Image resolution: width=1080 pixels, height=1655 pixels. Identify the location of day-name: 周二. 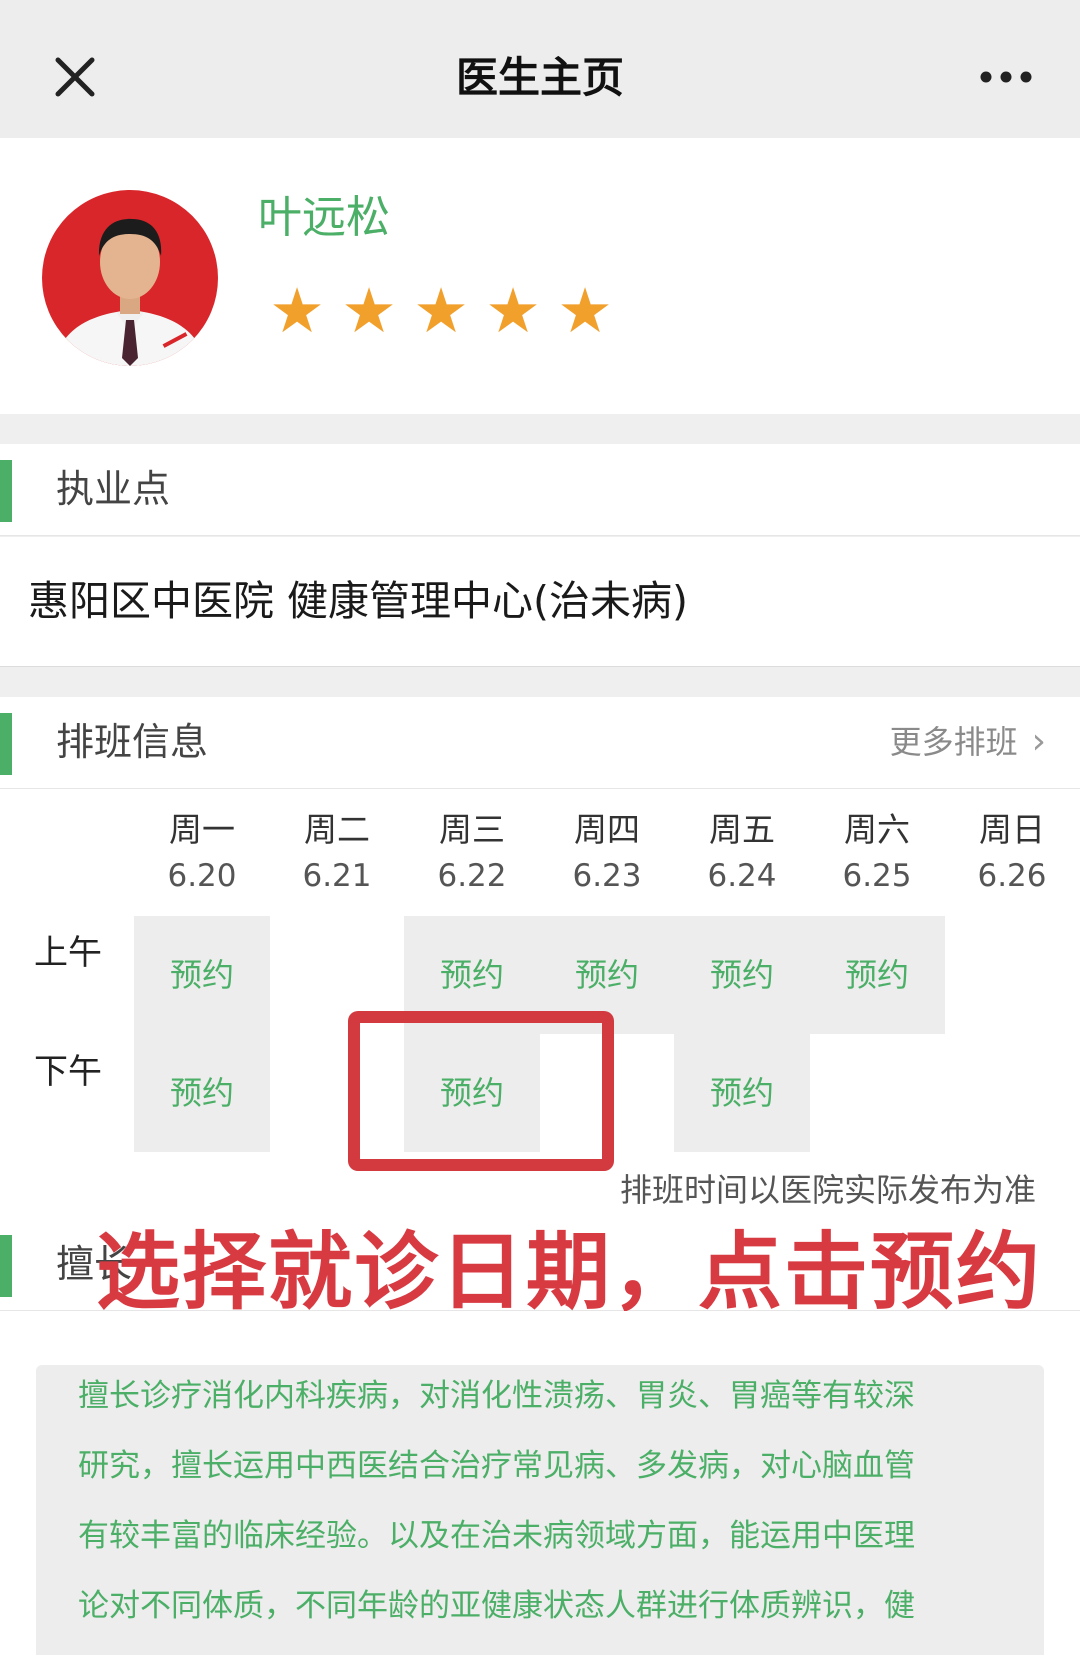
(337, 829).